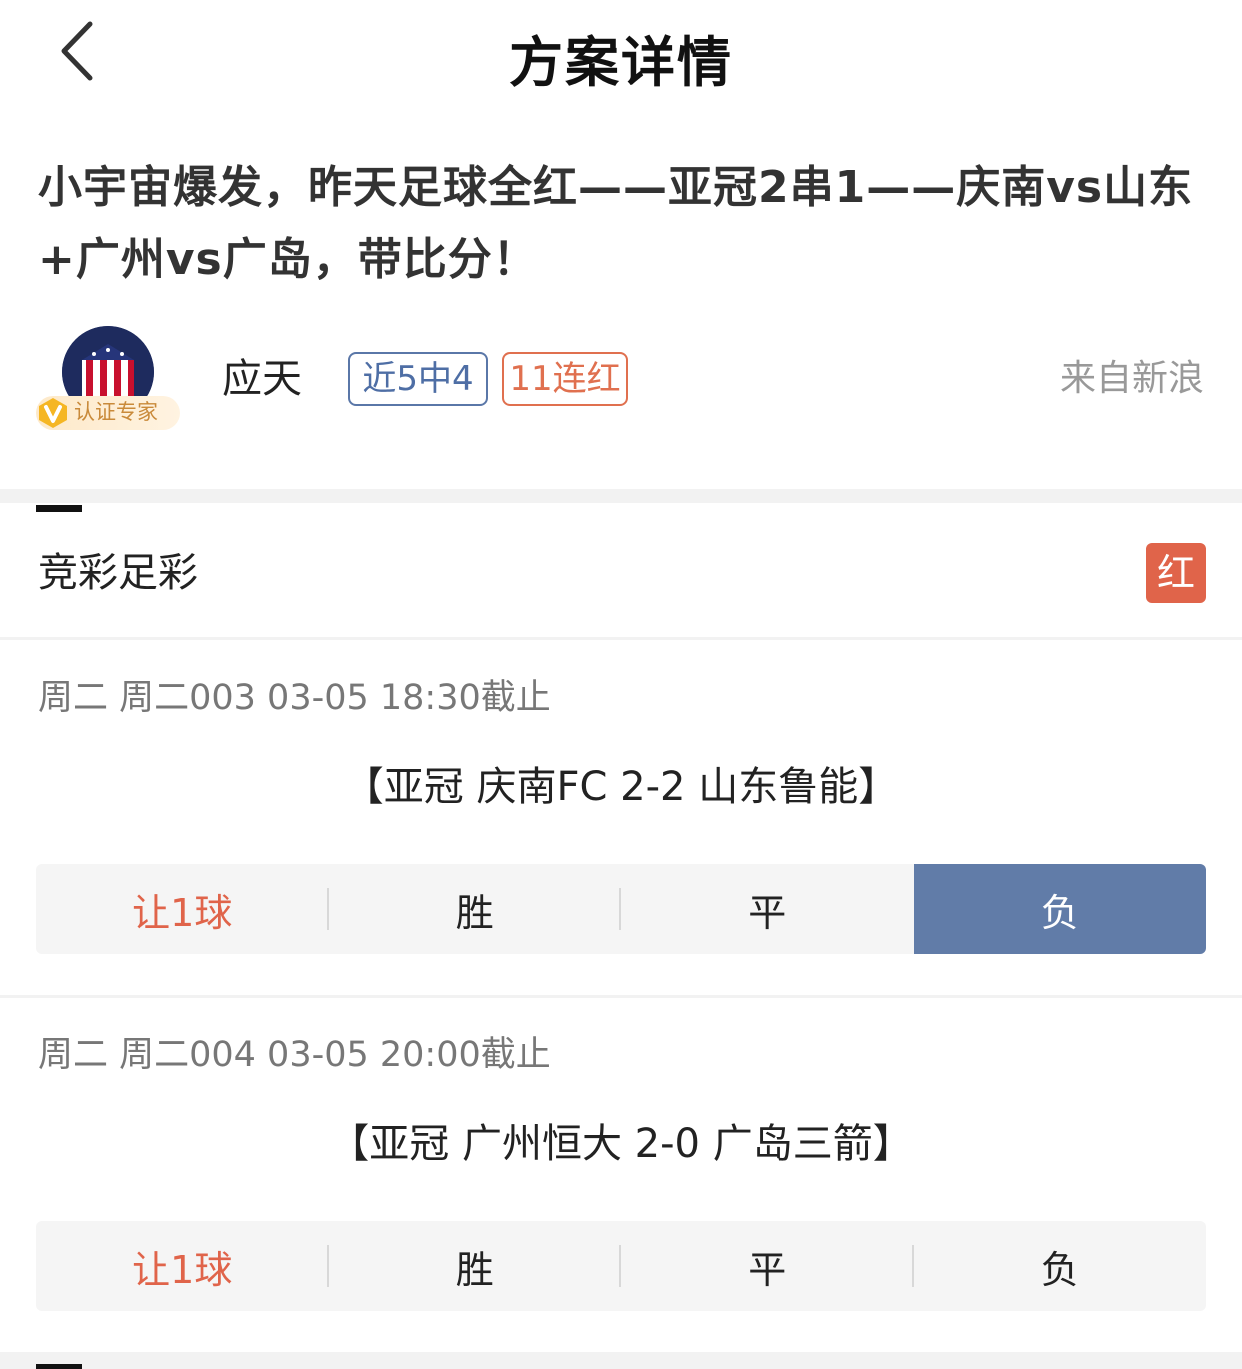 The height and width of the screenshot is (1369, 1242). What do you see at coordinates (621, 1144) in the screenshot?
I see `match-title: 【亚冠 广州恒大 2-0 广岛三箭】` at bounding box center [621, 1144].